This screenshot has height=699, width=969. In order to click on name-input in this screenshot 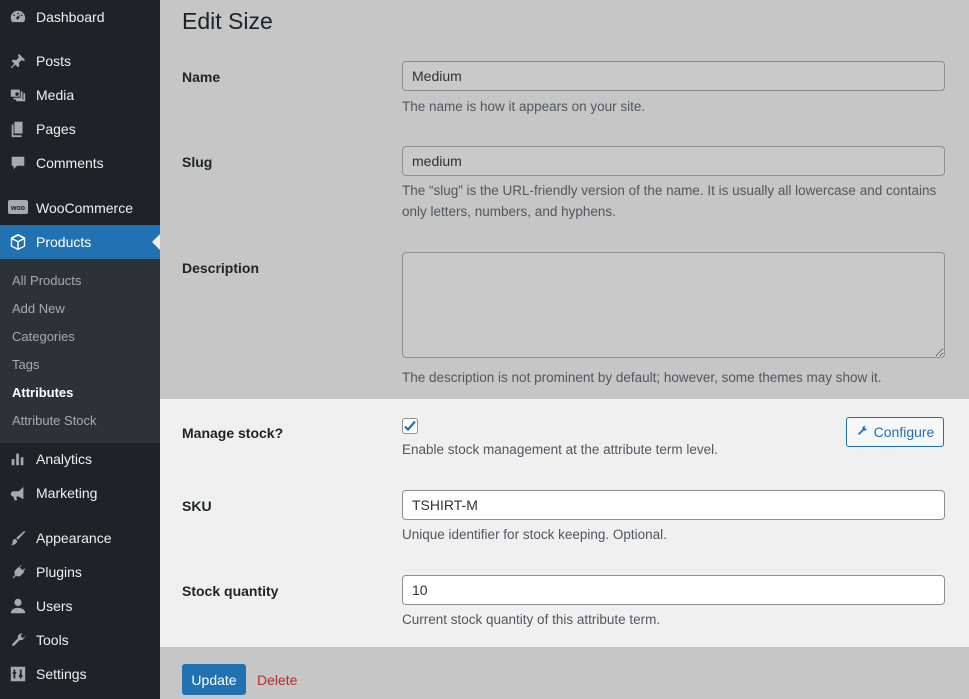, I will do `click(673, 76)`.